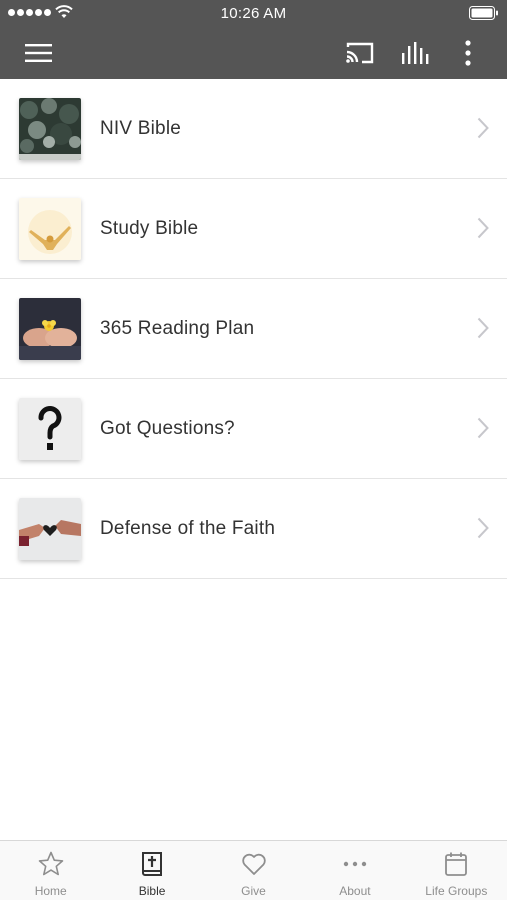 The width and height of the screenshot is (507, 900). Describe the element at coordinates (50, 891) in the screenshot. I see `tab-label: Home` at that location.